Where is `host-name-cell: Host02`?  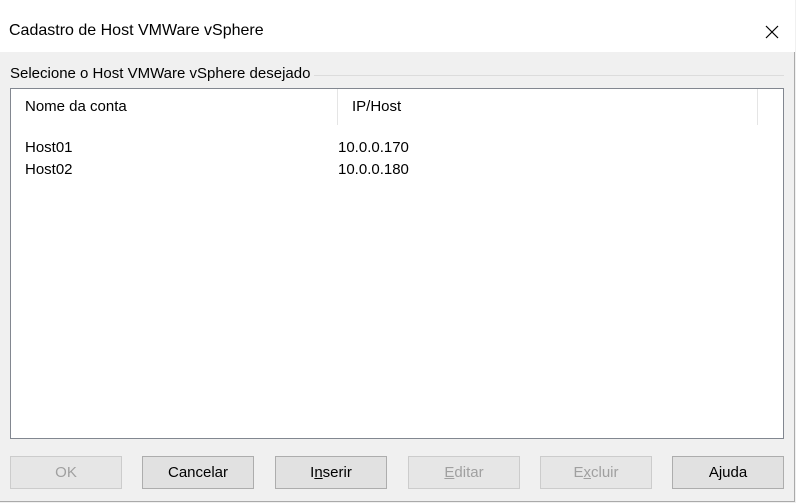
host-name-cell: Host02 is located at coordinates (49, 169).